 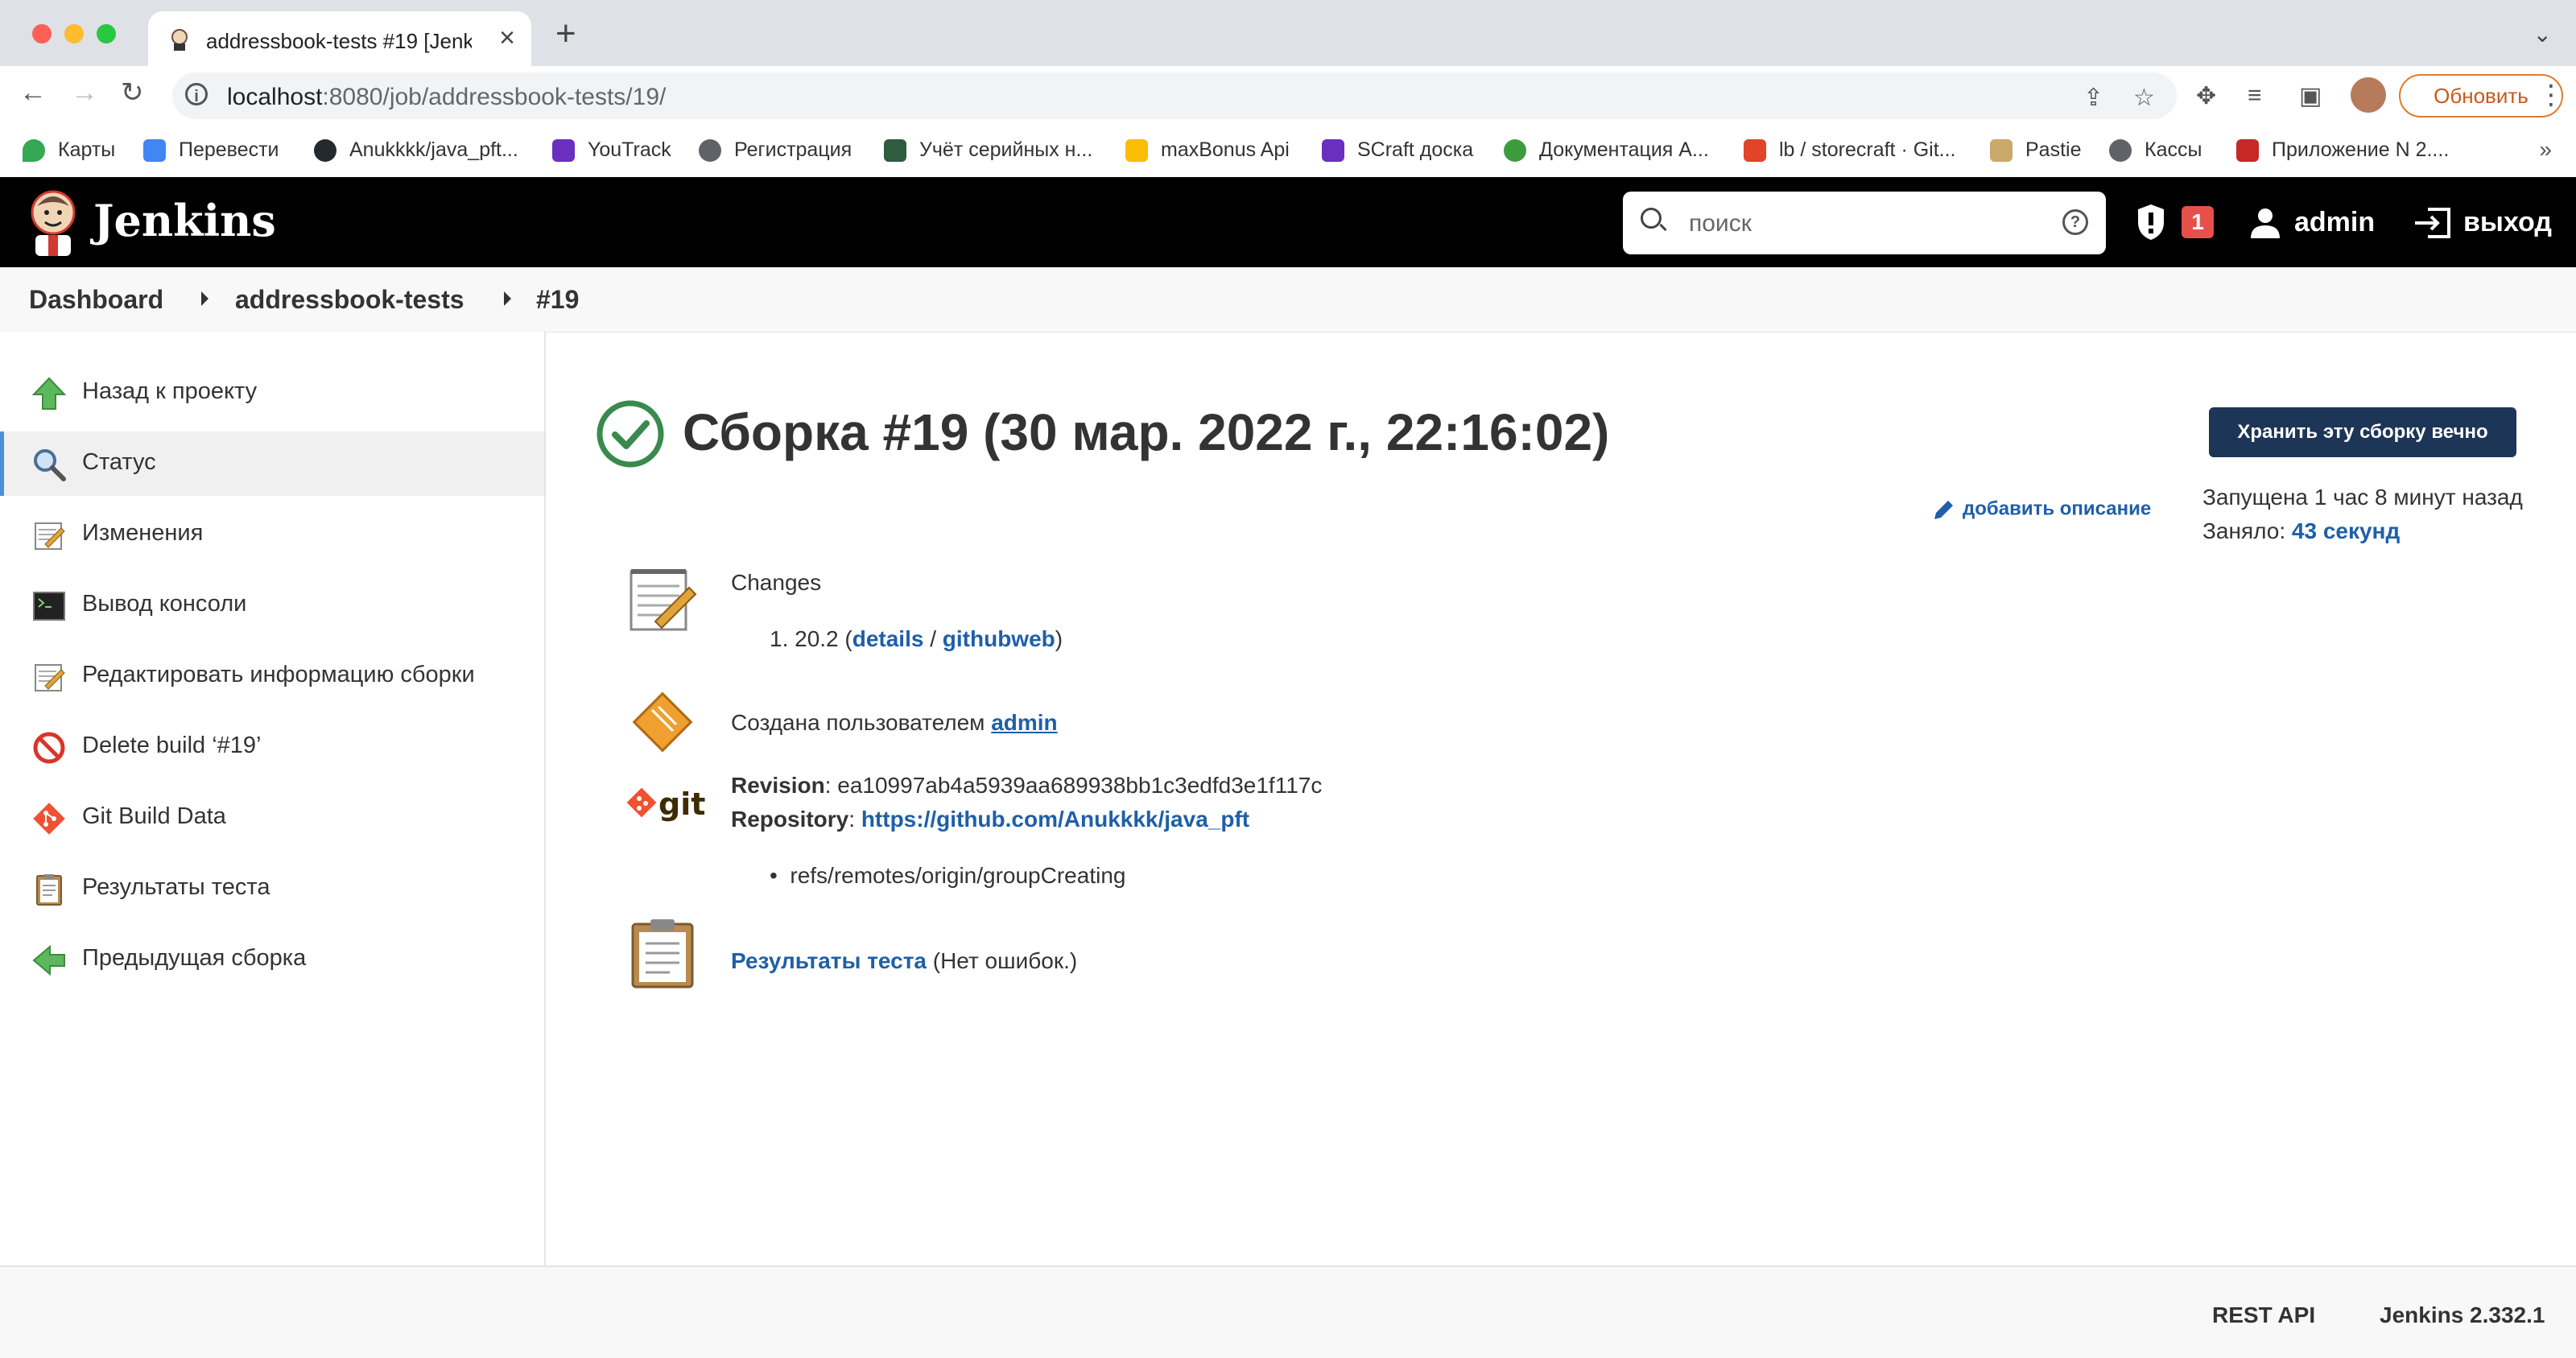 I want to click on task-previous-build: Предыдущая сборка, so click(x=272, y=960).